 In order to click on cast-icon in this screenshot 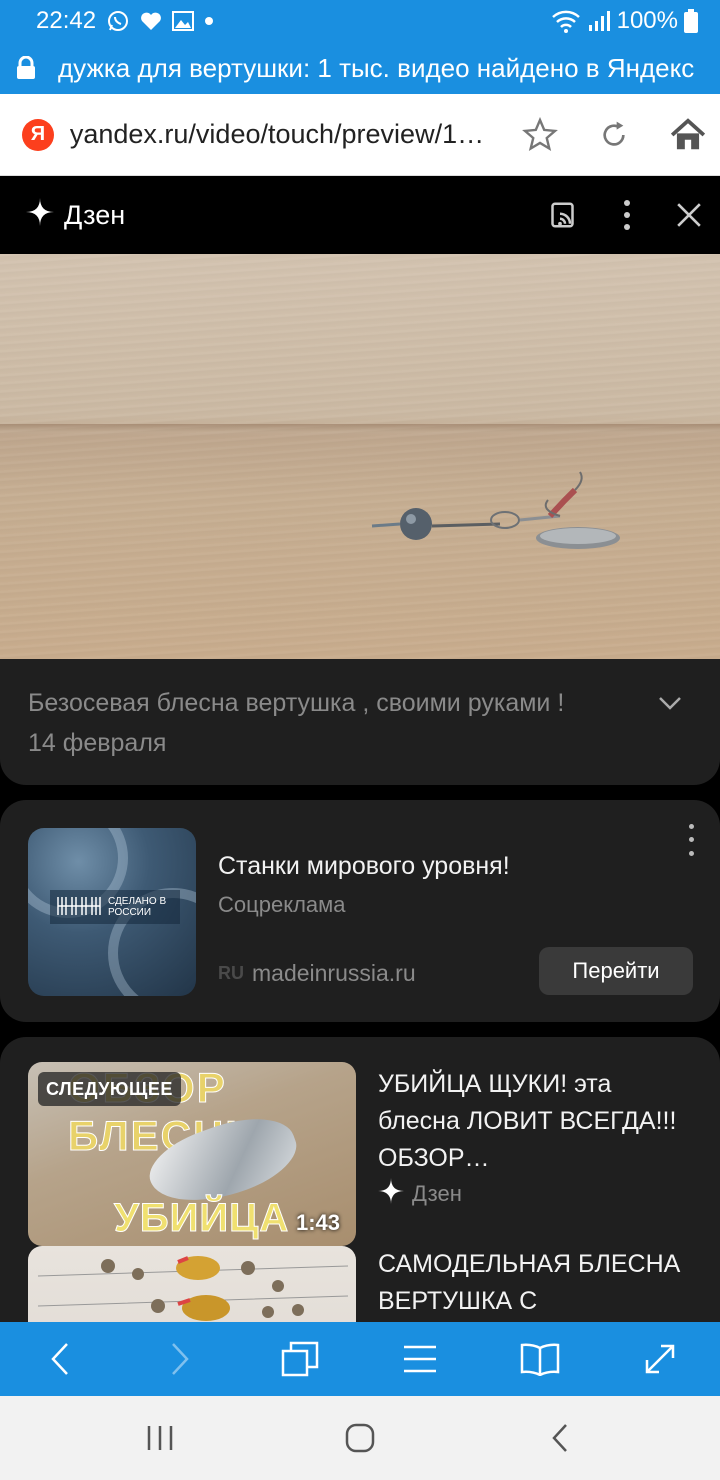, I will do `click(565, 215)`.